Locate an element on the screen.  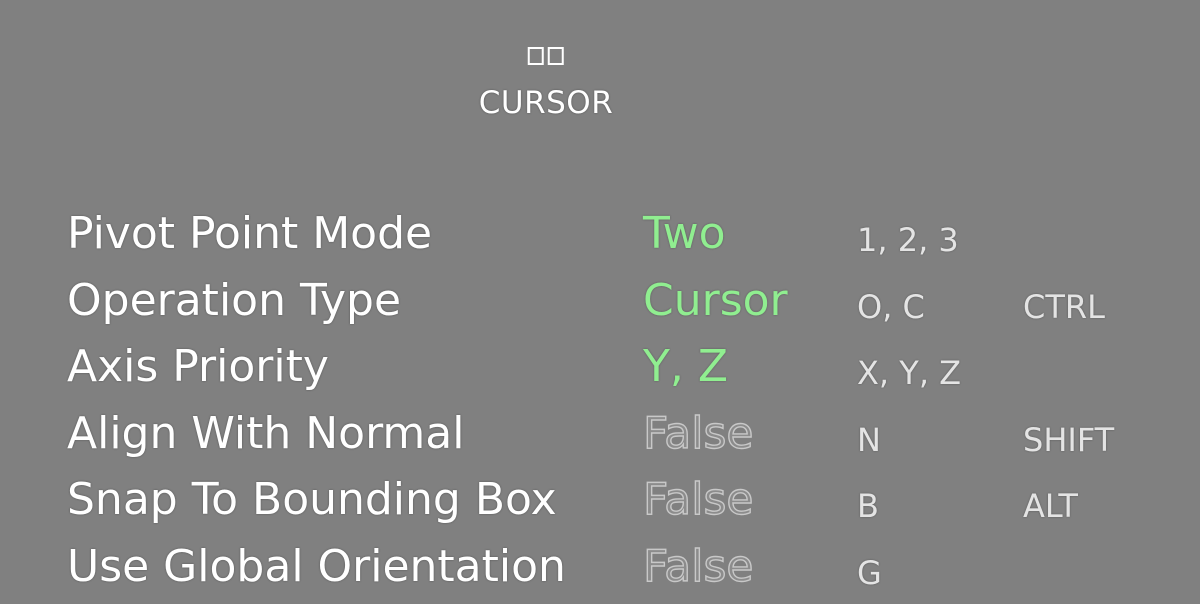
mode-header: CURSOR is located at coordinates (546, 82).